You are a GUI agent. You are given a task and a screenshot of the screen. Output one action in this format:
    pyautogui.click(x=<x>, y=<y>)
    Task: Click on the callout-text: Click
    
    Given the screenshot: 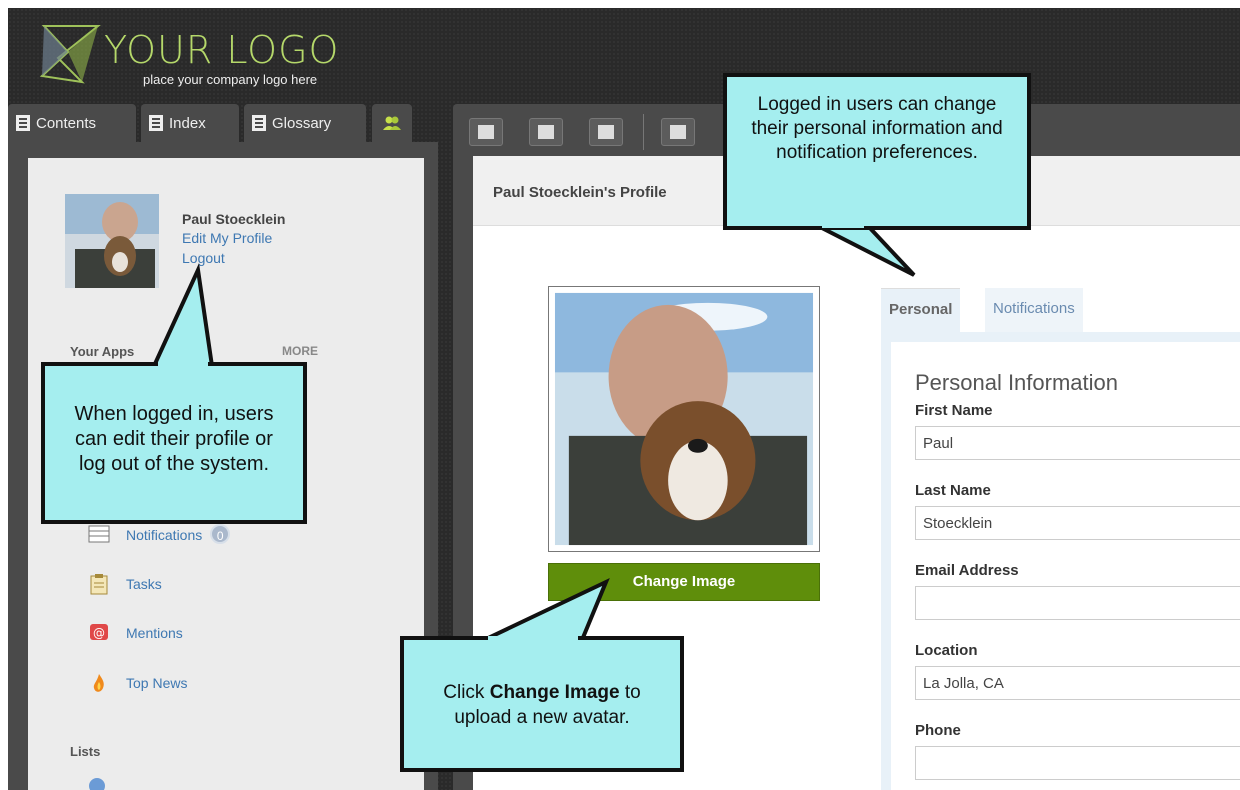 What is the action you would take?
    pyautogui.click(x=466, y=692)
    